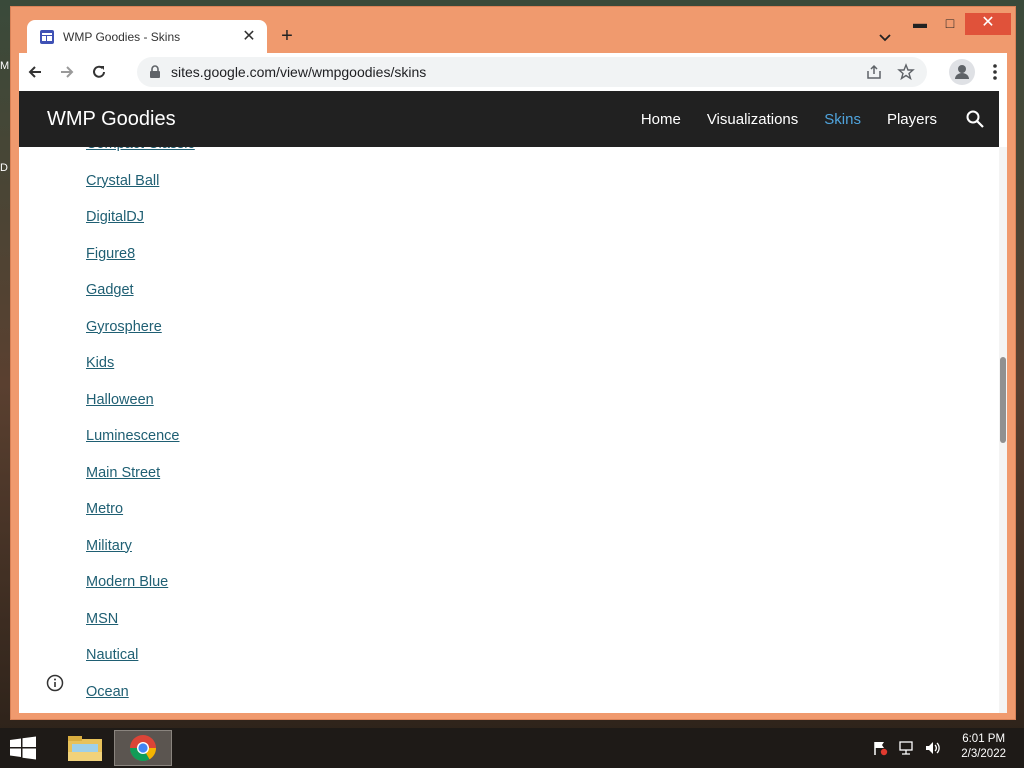 This screenshot has width=1024, height=768. I want to click on clock-date: 2/3/2022, so click(983, 754).